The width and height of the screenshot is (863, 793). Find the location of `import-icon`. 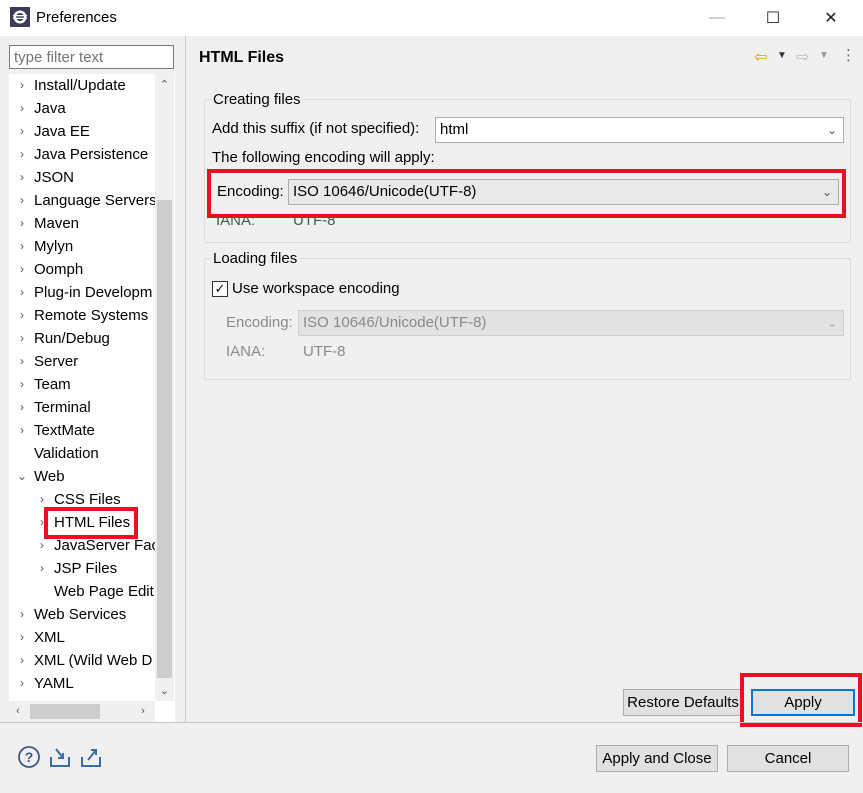

import-icon is located at coordinates (60, 757).